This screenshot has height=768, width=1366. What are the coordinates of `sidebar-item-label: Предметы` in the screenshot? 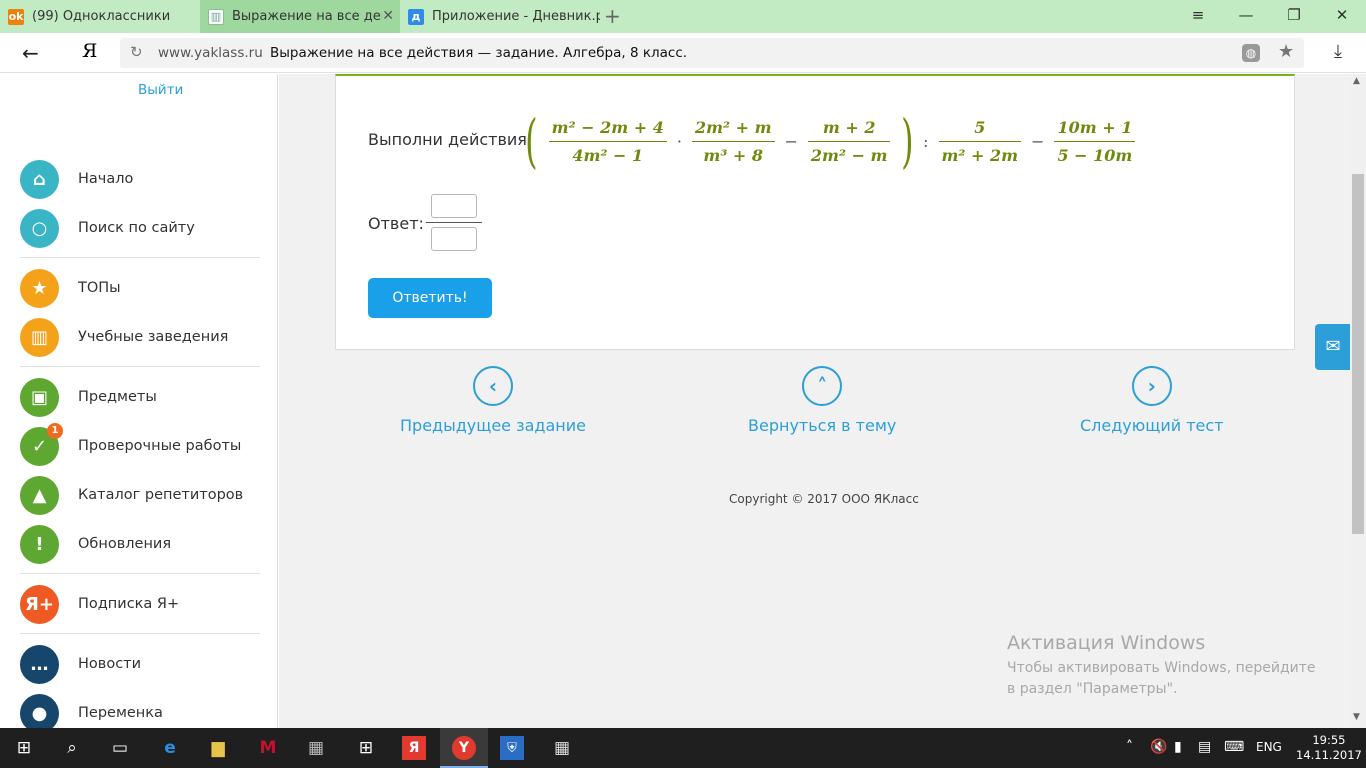 It's located at (117, 397).